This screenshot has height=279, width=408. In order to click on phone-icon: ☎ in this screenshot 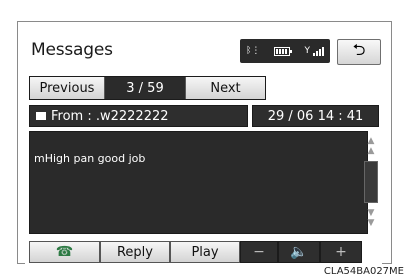, I will do `click(64, 252)`.